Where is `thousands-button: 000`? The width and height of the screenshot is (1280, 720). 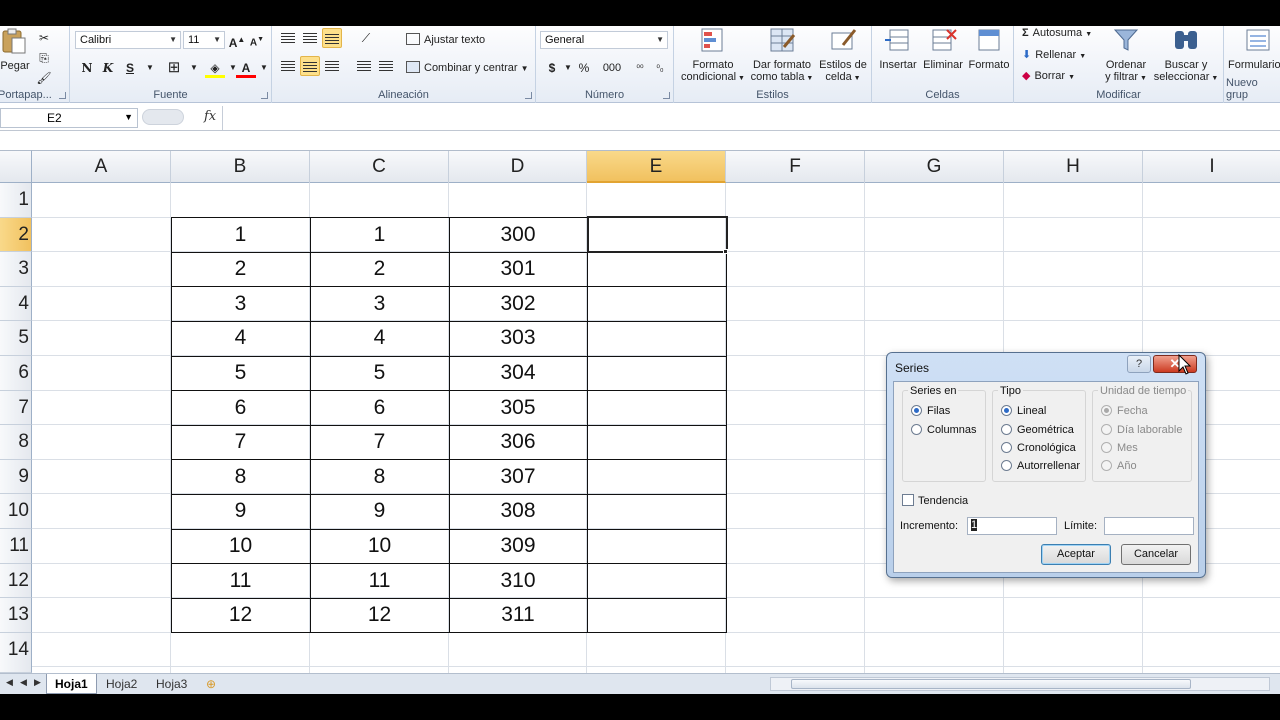 thousands-button: 000 is located at coordinates (612, 68).